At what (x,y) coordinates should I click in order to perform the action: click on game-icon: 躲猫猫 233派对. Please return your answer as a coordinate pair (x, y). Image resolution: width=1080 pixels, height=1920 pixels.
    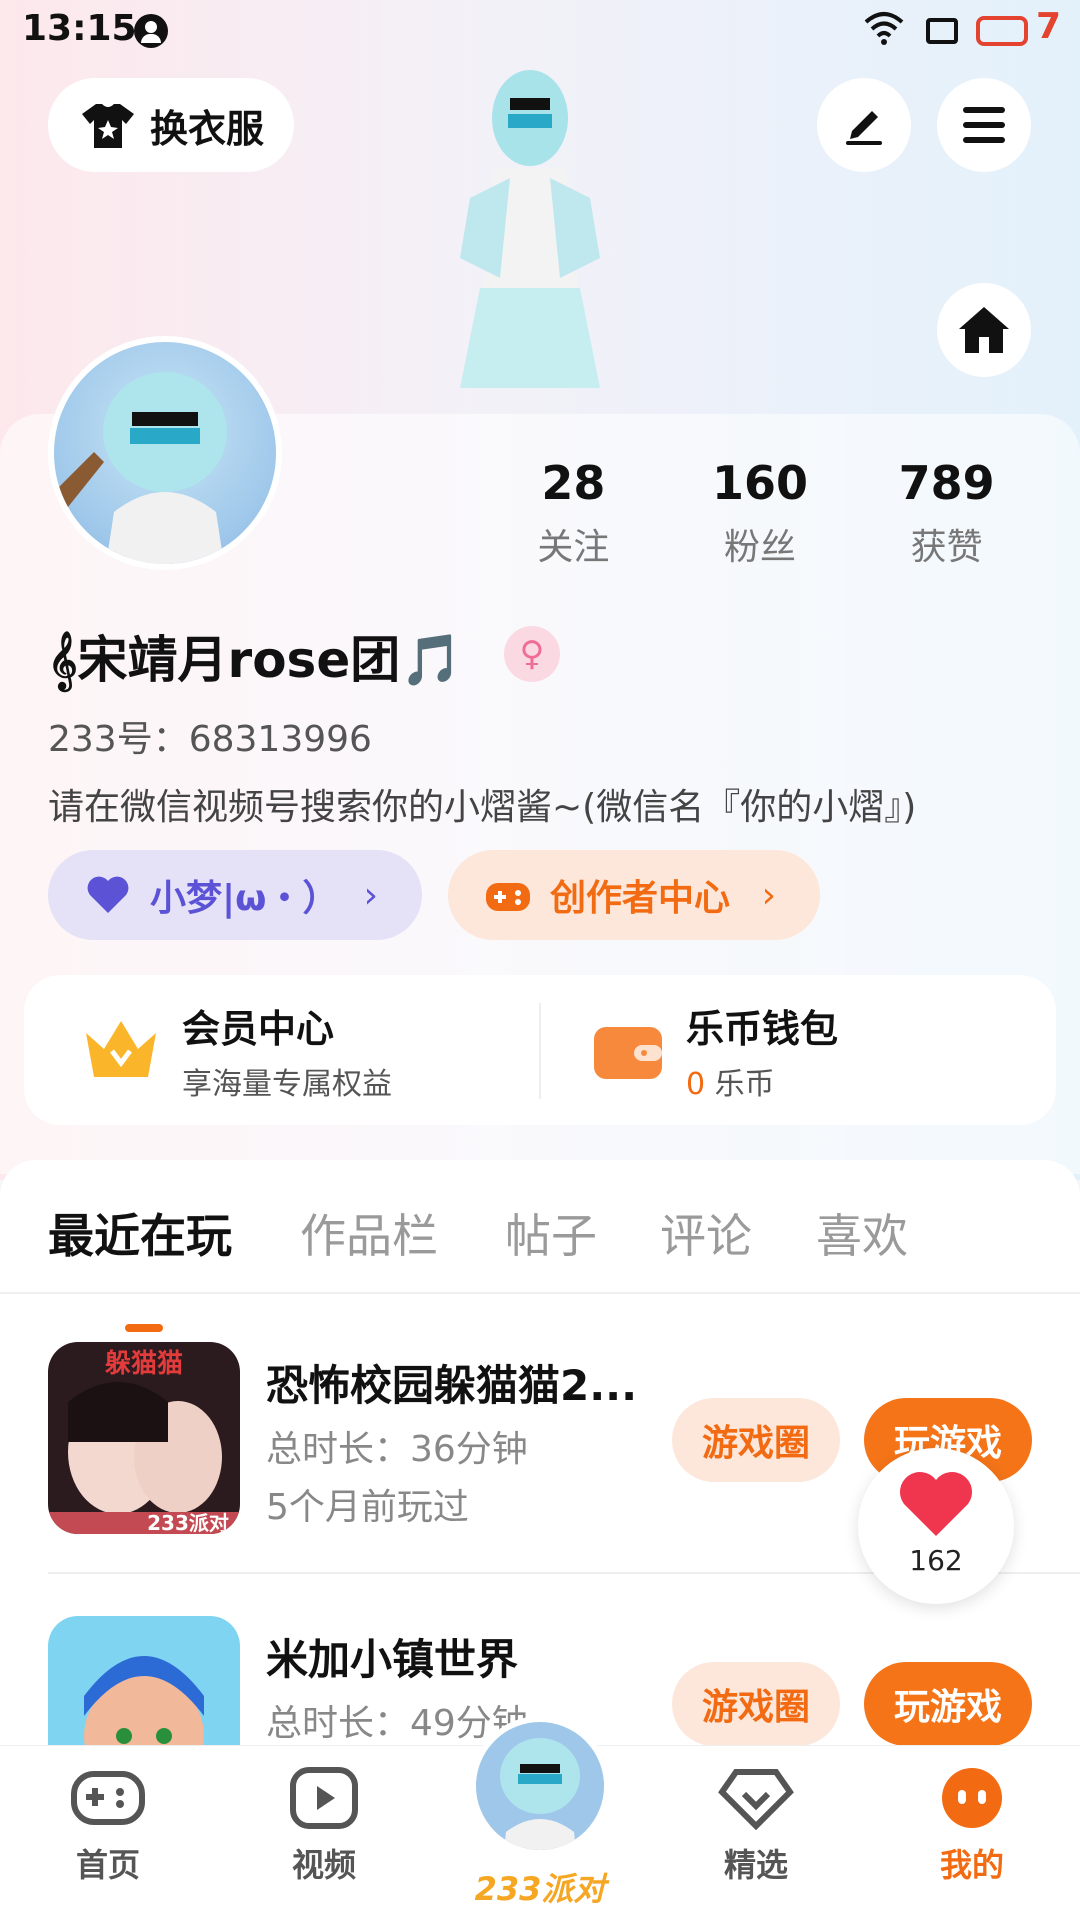
    Looking at the image, I should click on (144, 1438).